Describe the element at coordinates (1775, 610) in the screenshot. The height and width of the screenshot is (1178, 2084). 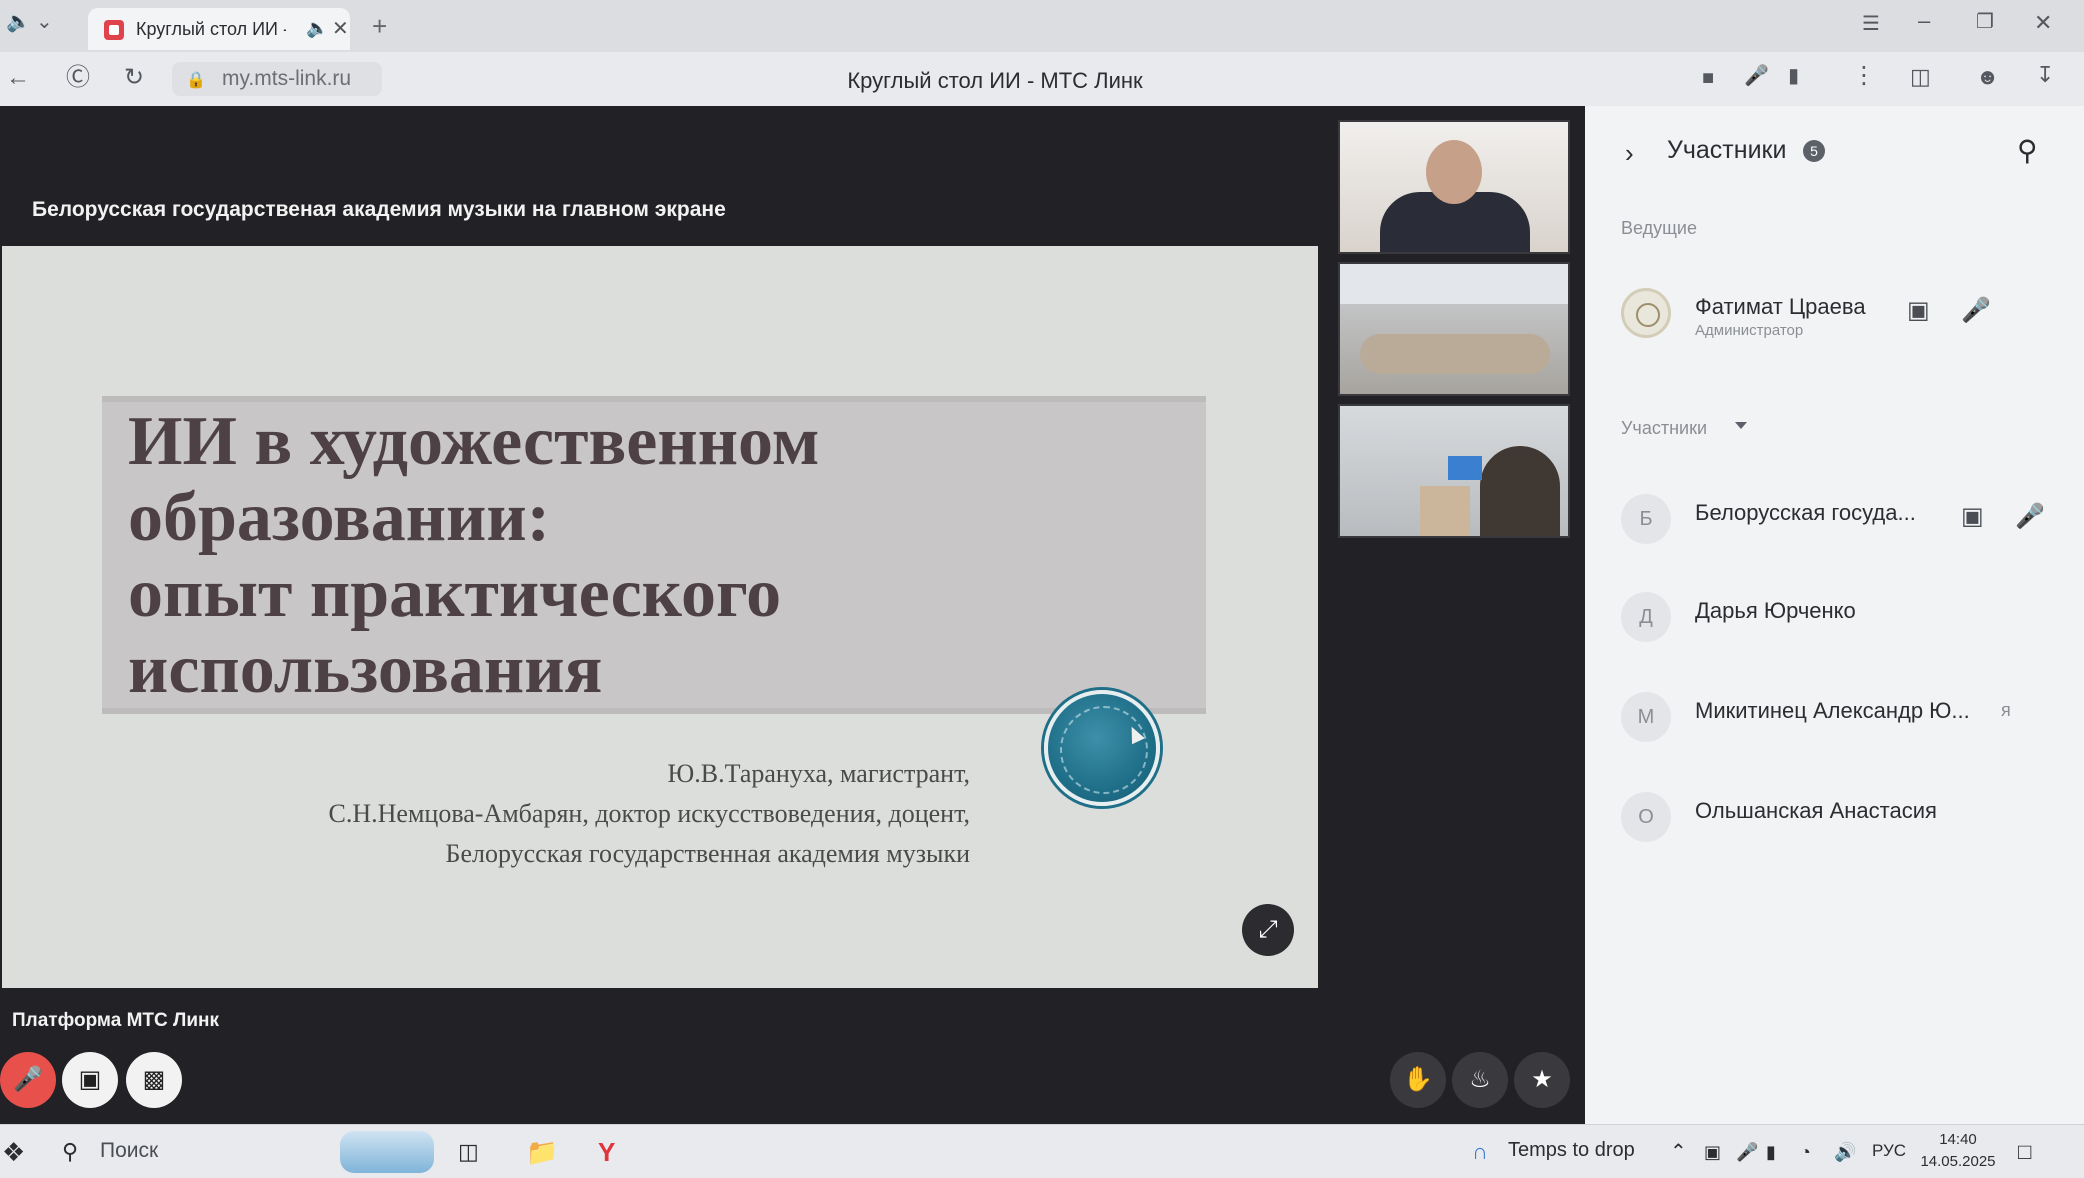
I see `participant-name: Дарья Юрченко` at that location.